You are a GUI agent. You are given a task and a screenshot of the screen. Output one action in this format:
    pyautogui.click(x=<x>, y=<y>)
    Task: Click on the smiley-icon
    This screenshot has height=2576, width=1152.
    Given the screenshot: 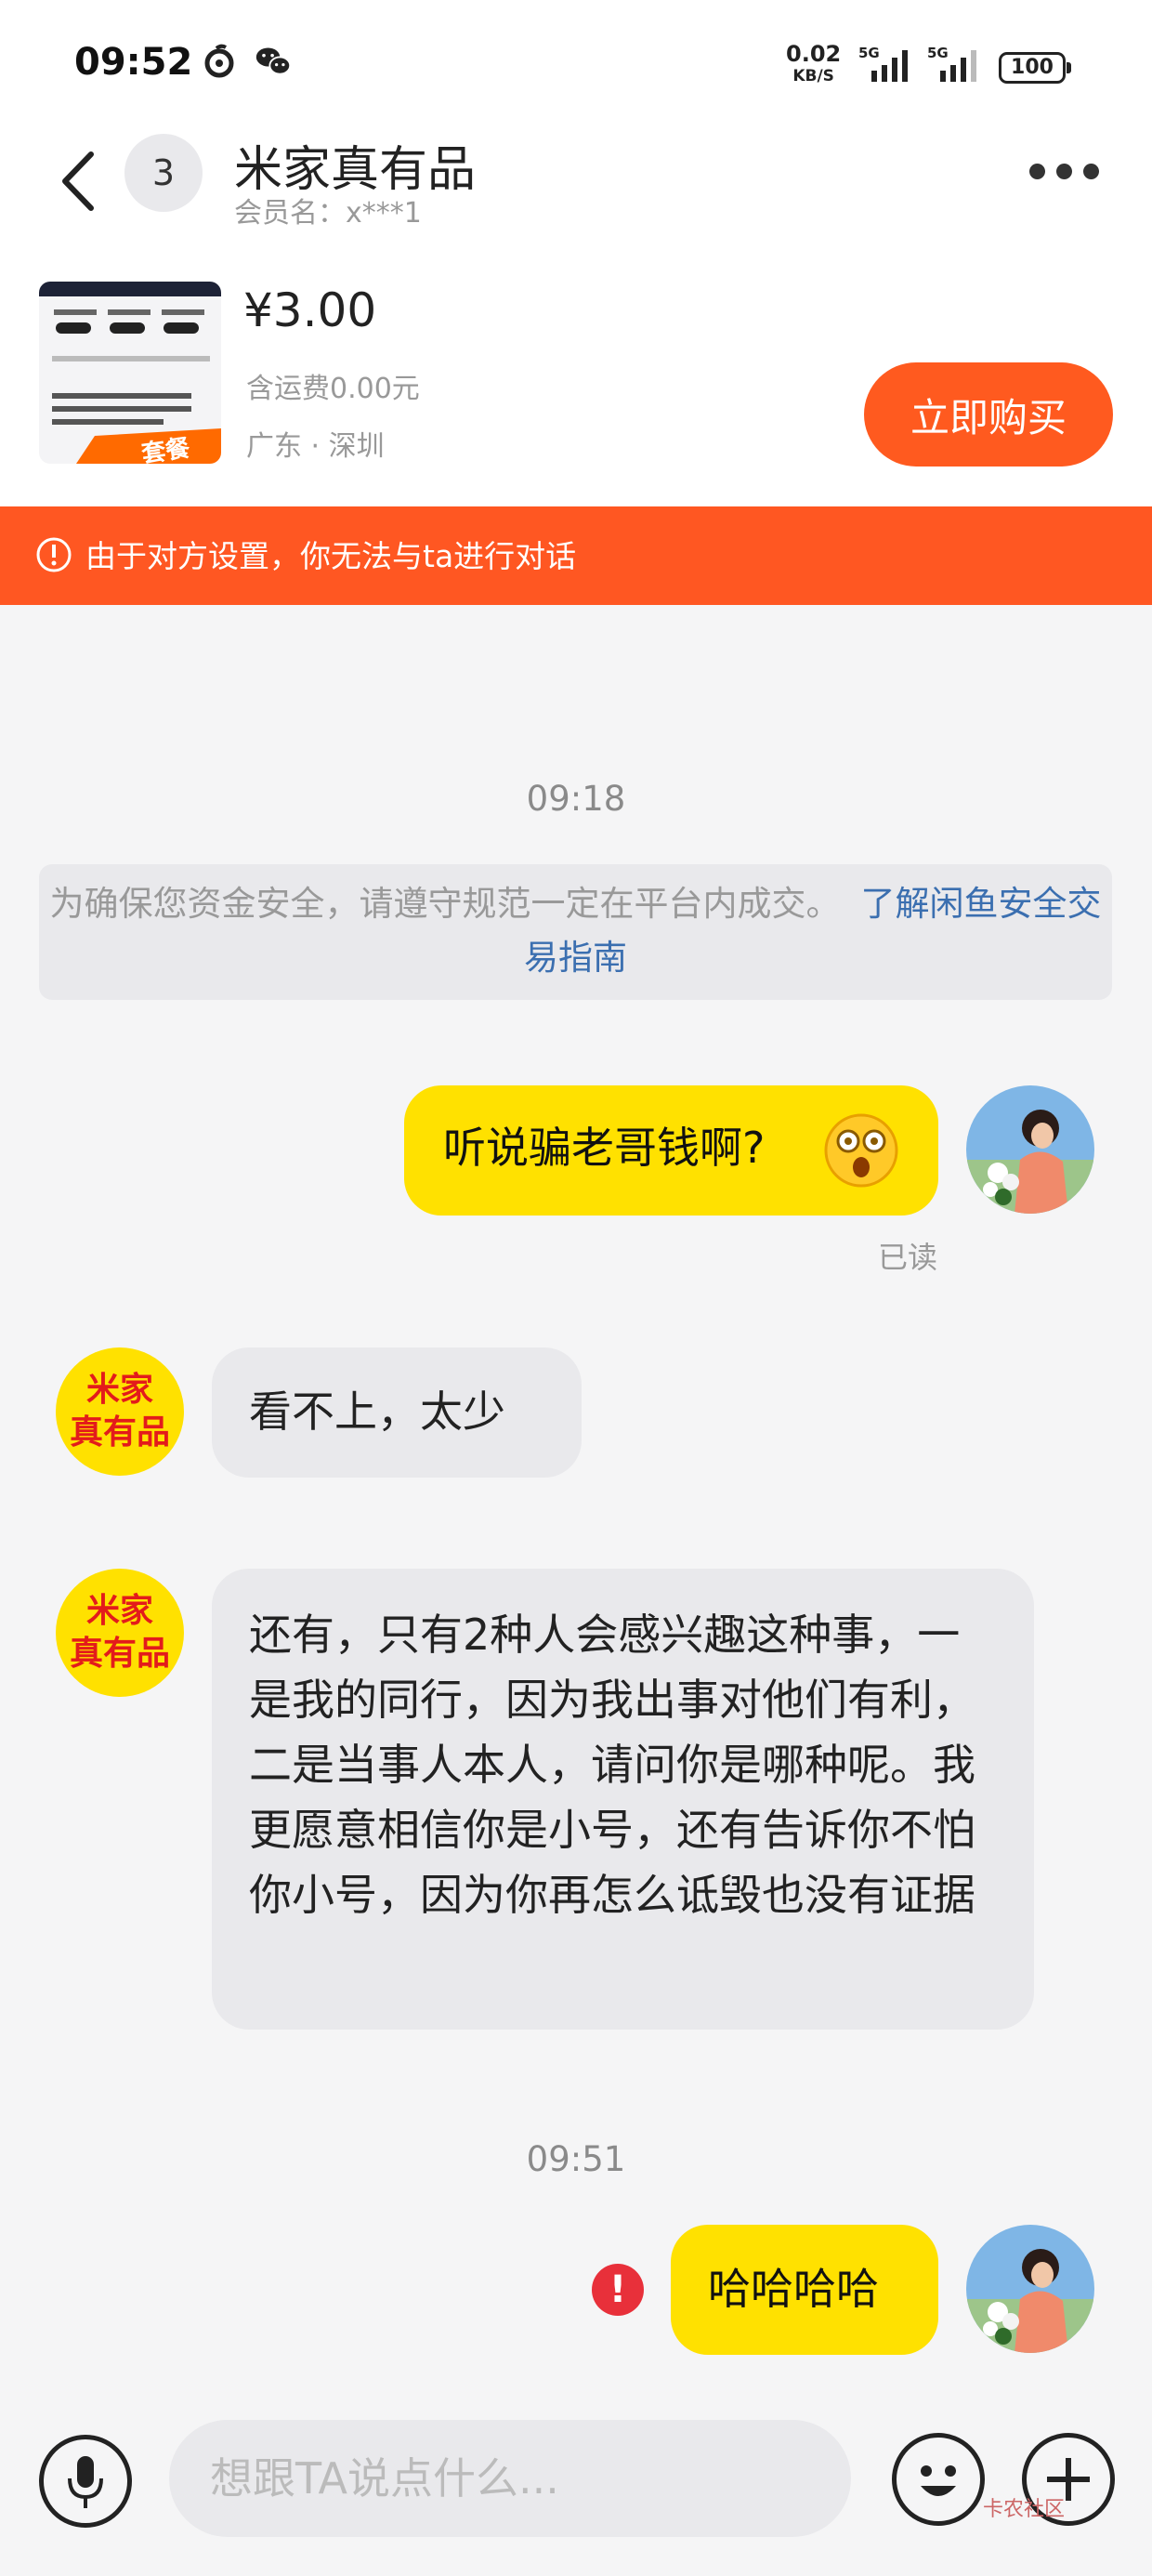 What is the action you would take?
    pyautogui.click(x=938, y=2479)
    